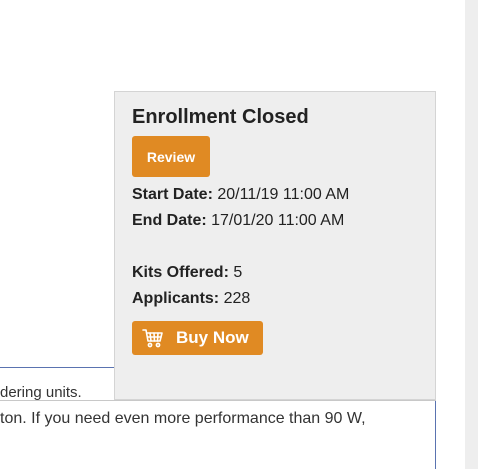 The image size is (478, 469). What do you see at coordinates (278, 220) in the screenshot?
I see `end-date-value: 17/01/20 11:00 AM` at bounding box center [278, 220].